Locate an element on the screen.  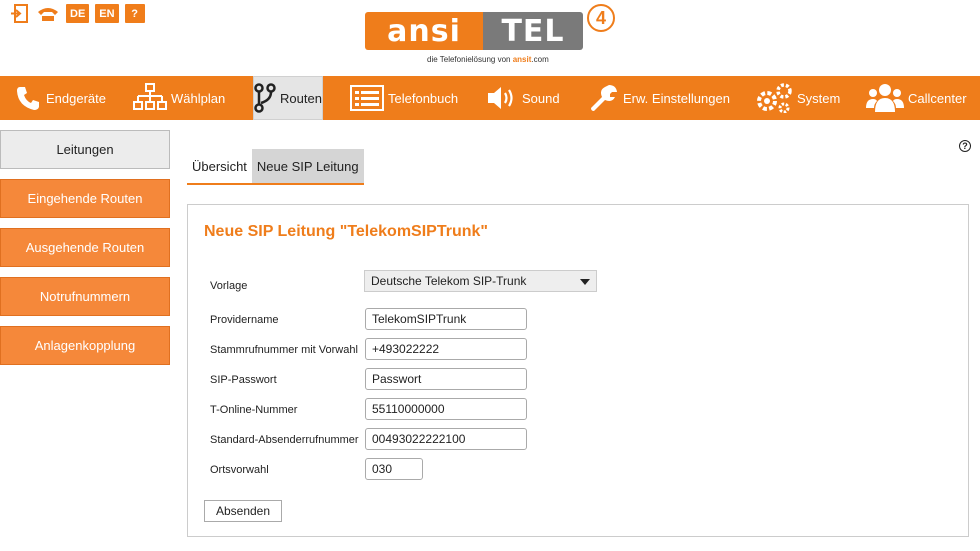
wrench-icon is located at coordinates (604, 98).